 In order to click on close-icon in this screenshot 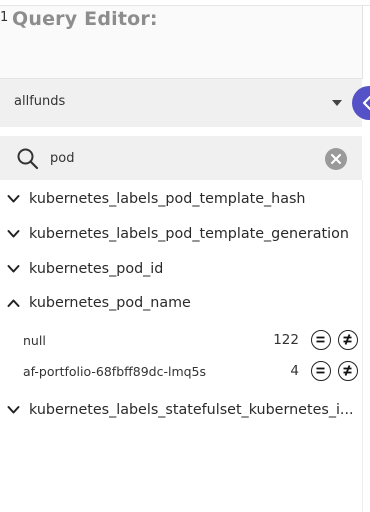, I will do `click(336, 159)`.